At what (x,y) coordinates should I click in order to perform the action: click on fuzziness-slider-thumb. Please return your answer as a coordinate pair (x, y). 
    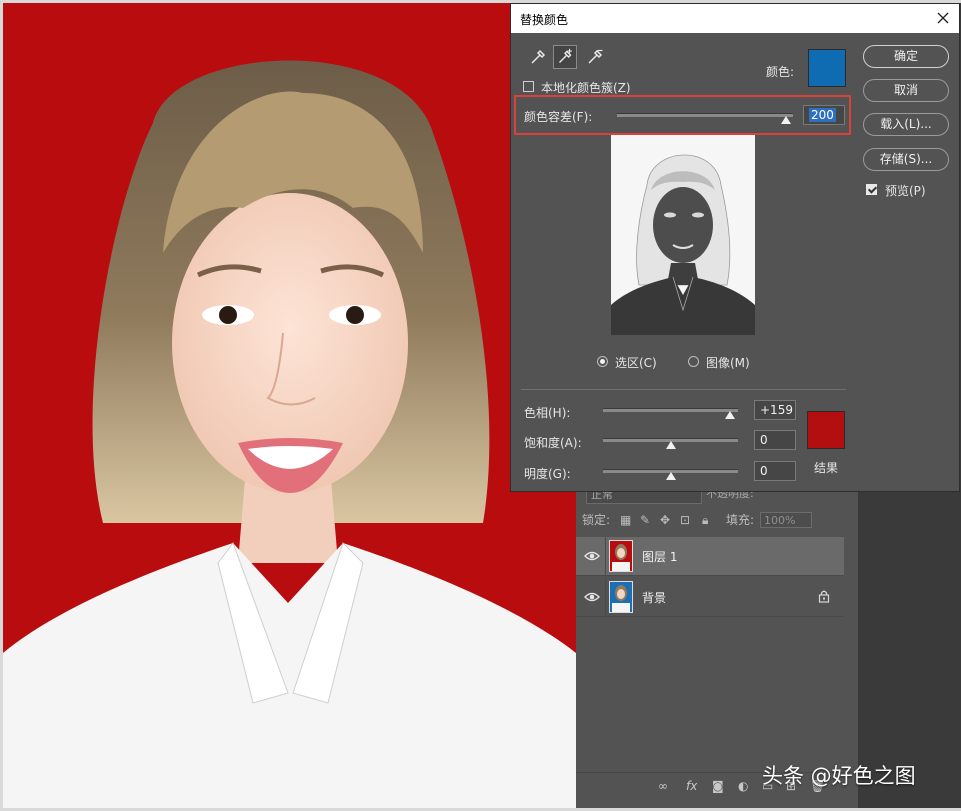
    Looking at the image, I should click on (786, 120).